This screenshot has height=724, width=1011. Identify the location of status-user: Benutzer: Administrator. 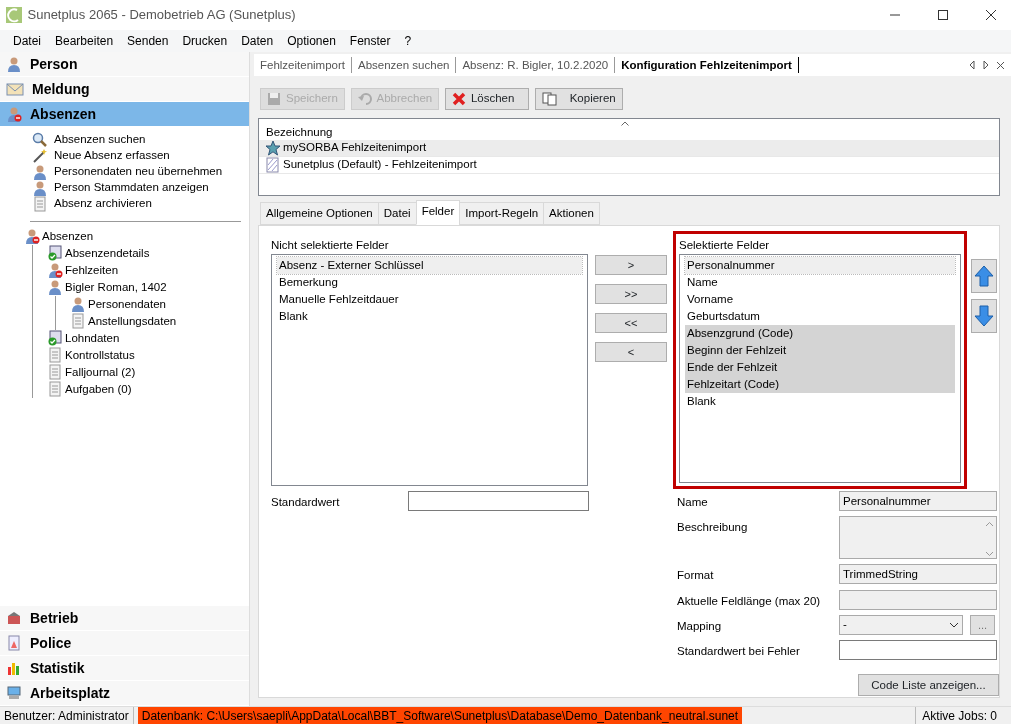
(67, 715).